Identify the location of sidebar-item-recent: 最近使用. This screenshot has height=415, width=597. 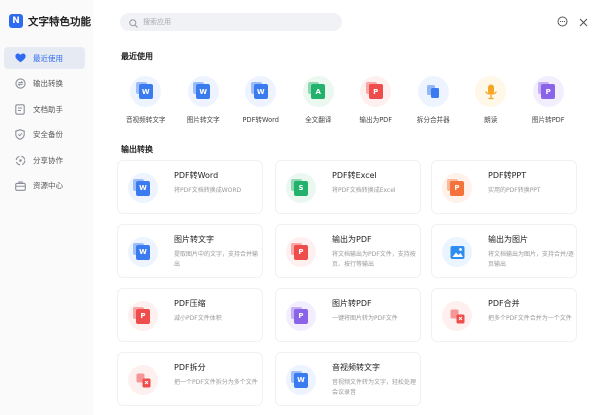
(44, 58).